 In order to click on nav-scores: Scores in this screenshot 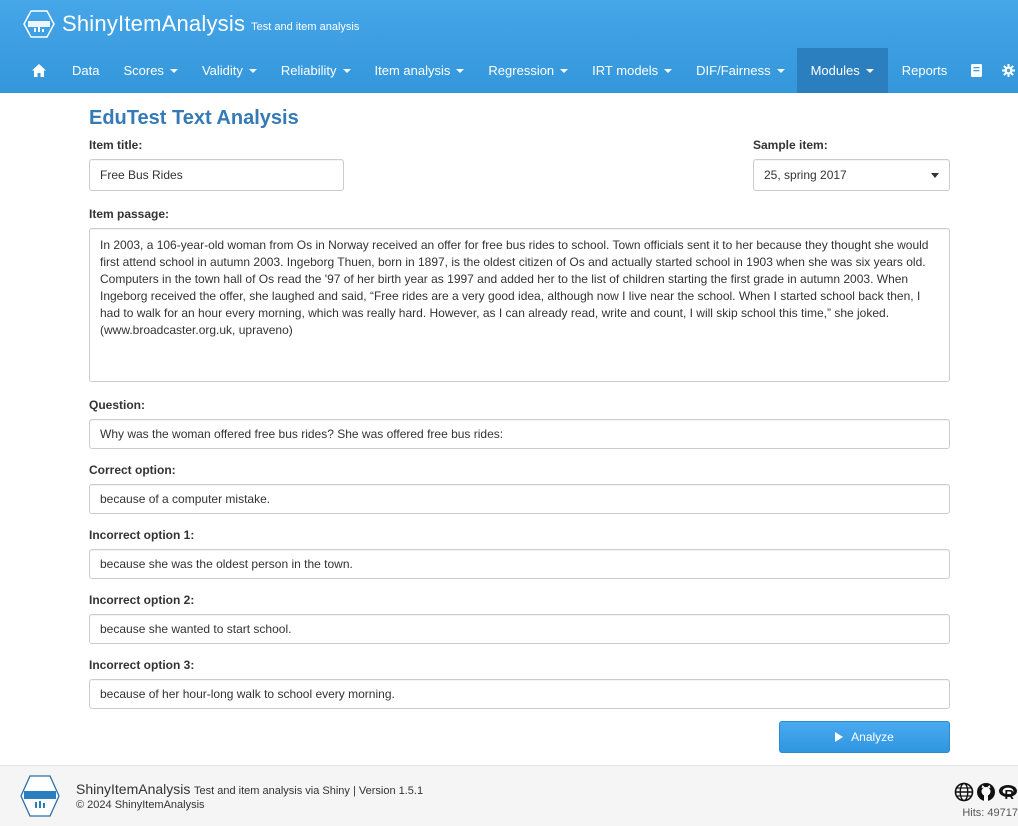, I will do `click(150, 70)`.